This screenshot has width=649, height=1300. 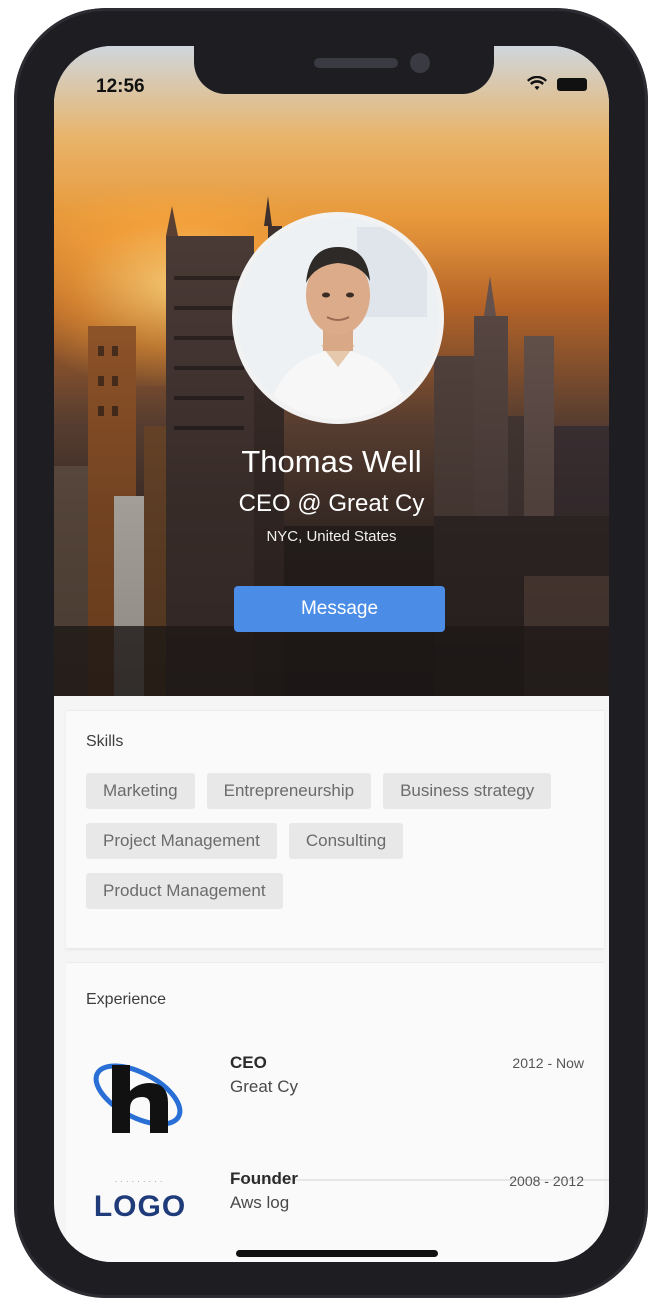 What do you see at coordinates (260, 1202) in the screenshot?
I see `experience-company: Aws log` at bounding box center [260, 1202].